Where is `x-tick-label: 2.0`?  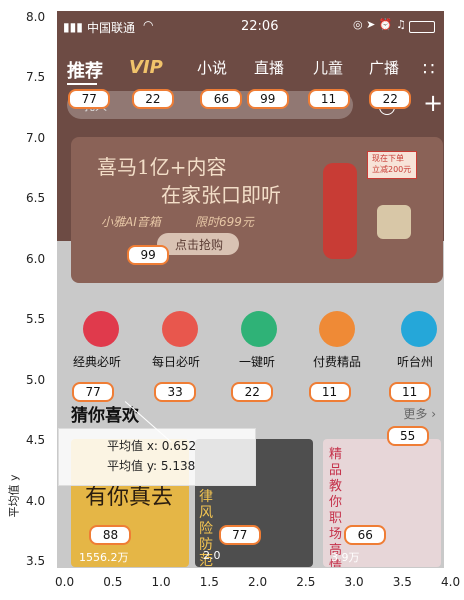
x-tick-label: 2.0 is located at coordinates (258, 582).